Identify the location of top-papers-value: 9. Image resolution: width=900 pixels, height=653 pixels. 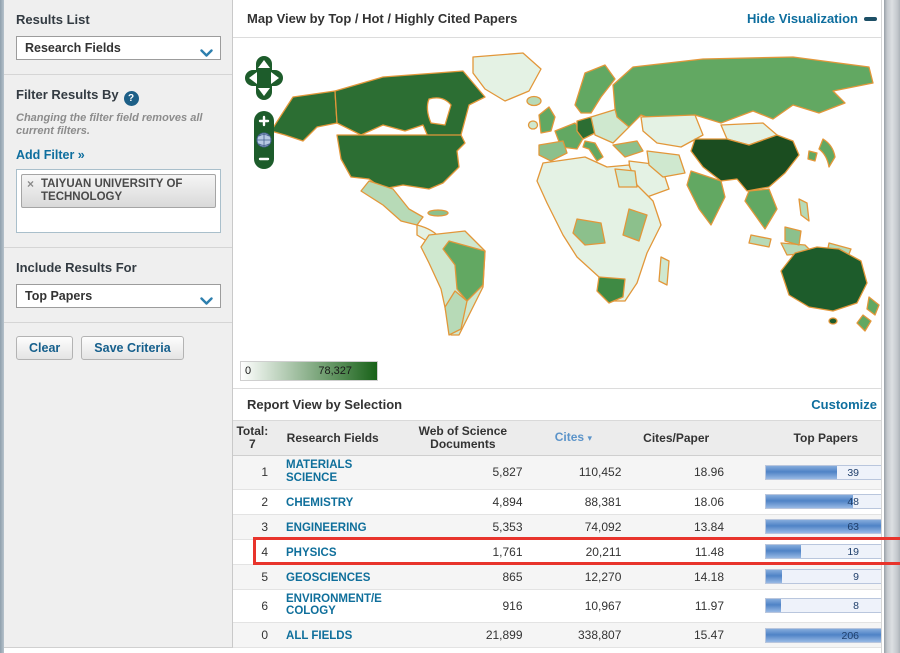
(856, 577).